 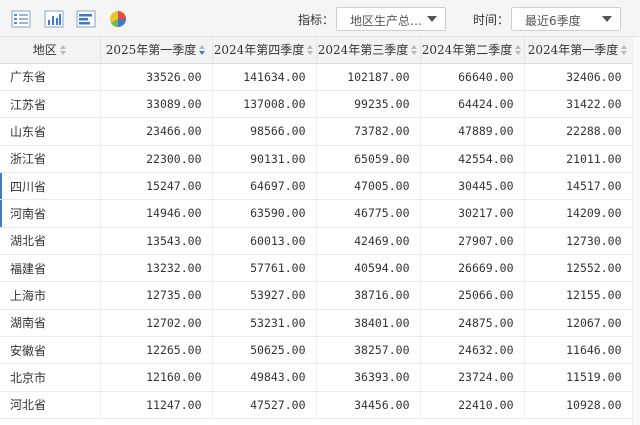 What do you see at coordinates (264, 50) in the screenshot?
I see `column-header-2024q4: 2024年第四季度` at bounding box center [264, 50].